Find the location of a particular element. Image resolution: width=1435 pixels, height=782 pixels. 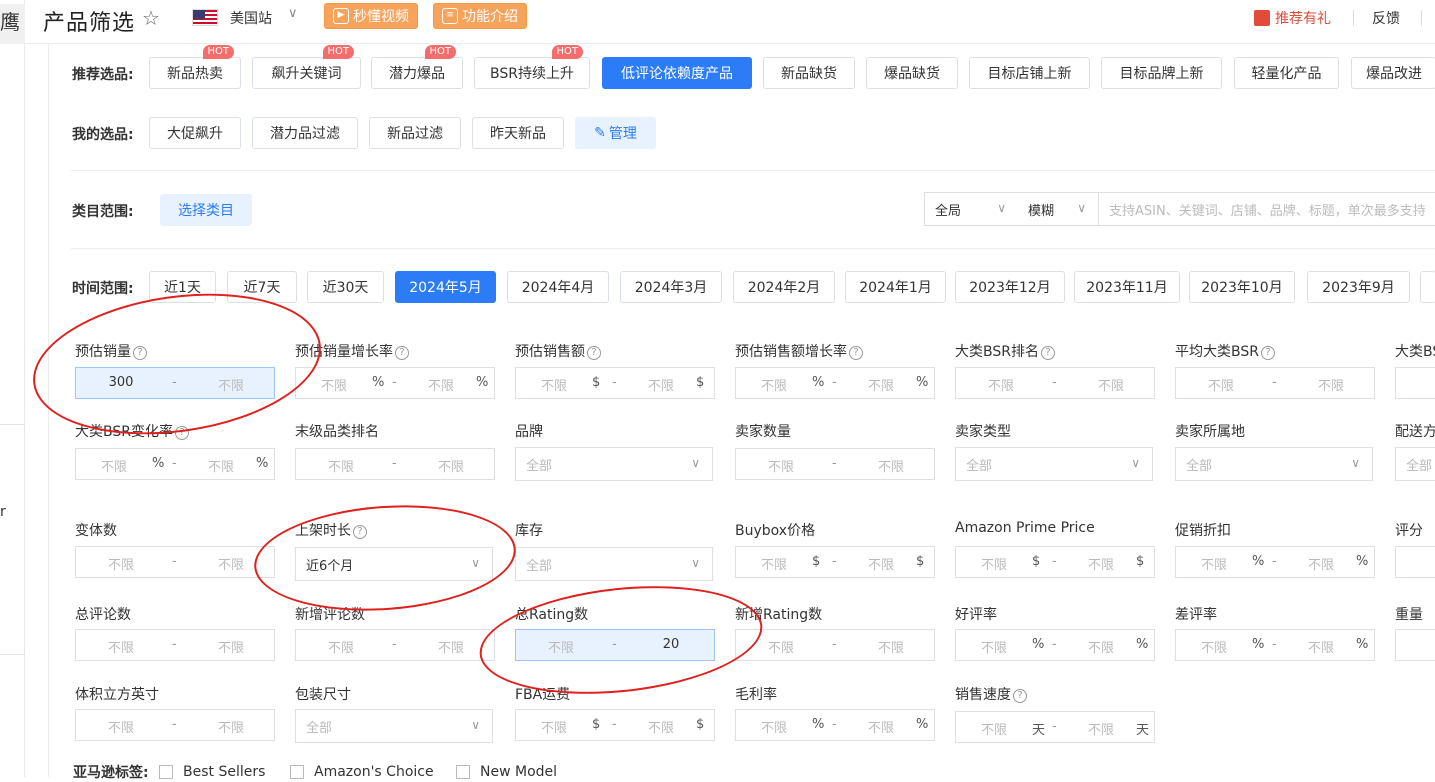

recommend-item: 目标店铺上新 is located at coordinates (1029, 73).